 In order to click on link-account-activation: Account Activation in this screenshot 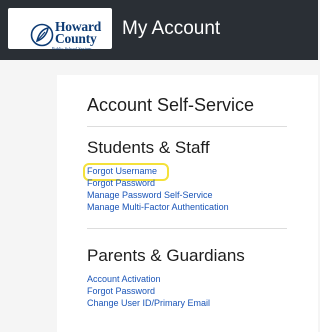, I will do `click(124, 279)`.